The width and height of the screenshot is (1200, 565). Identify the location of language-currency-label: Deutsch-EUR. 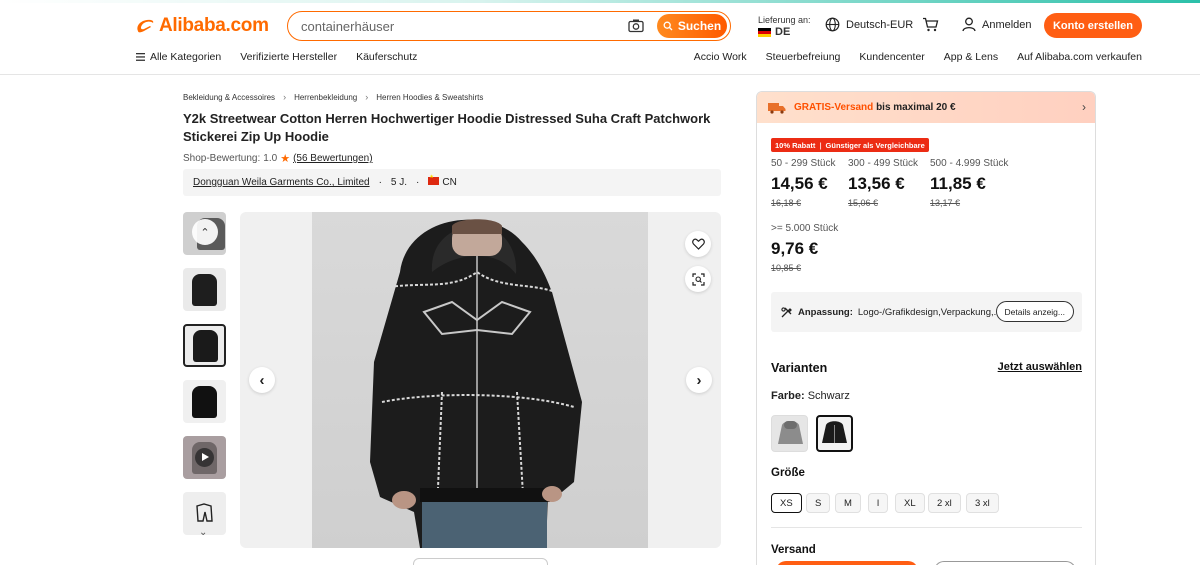
(880, 24).